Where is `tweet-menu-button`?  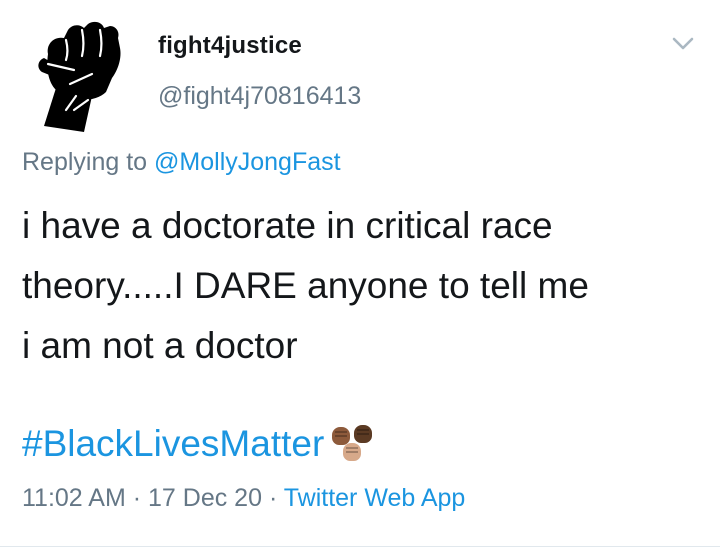 tweet-menu-button is located at coordinates (683, 44).